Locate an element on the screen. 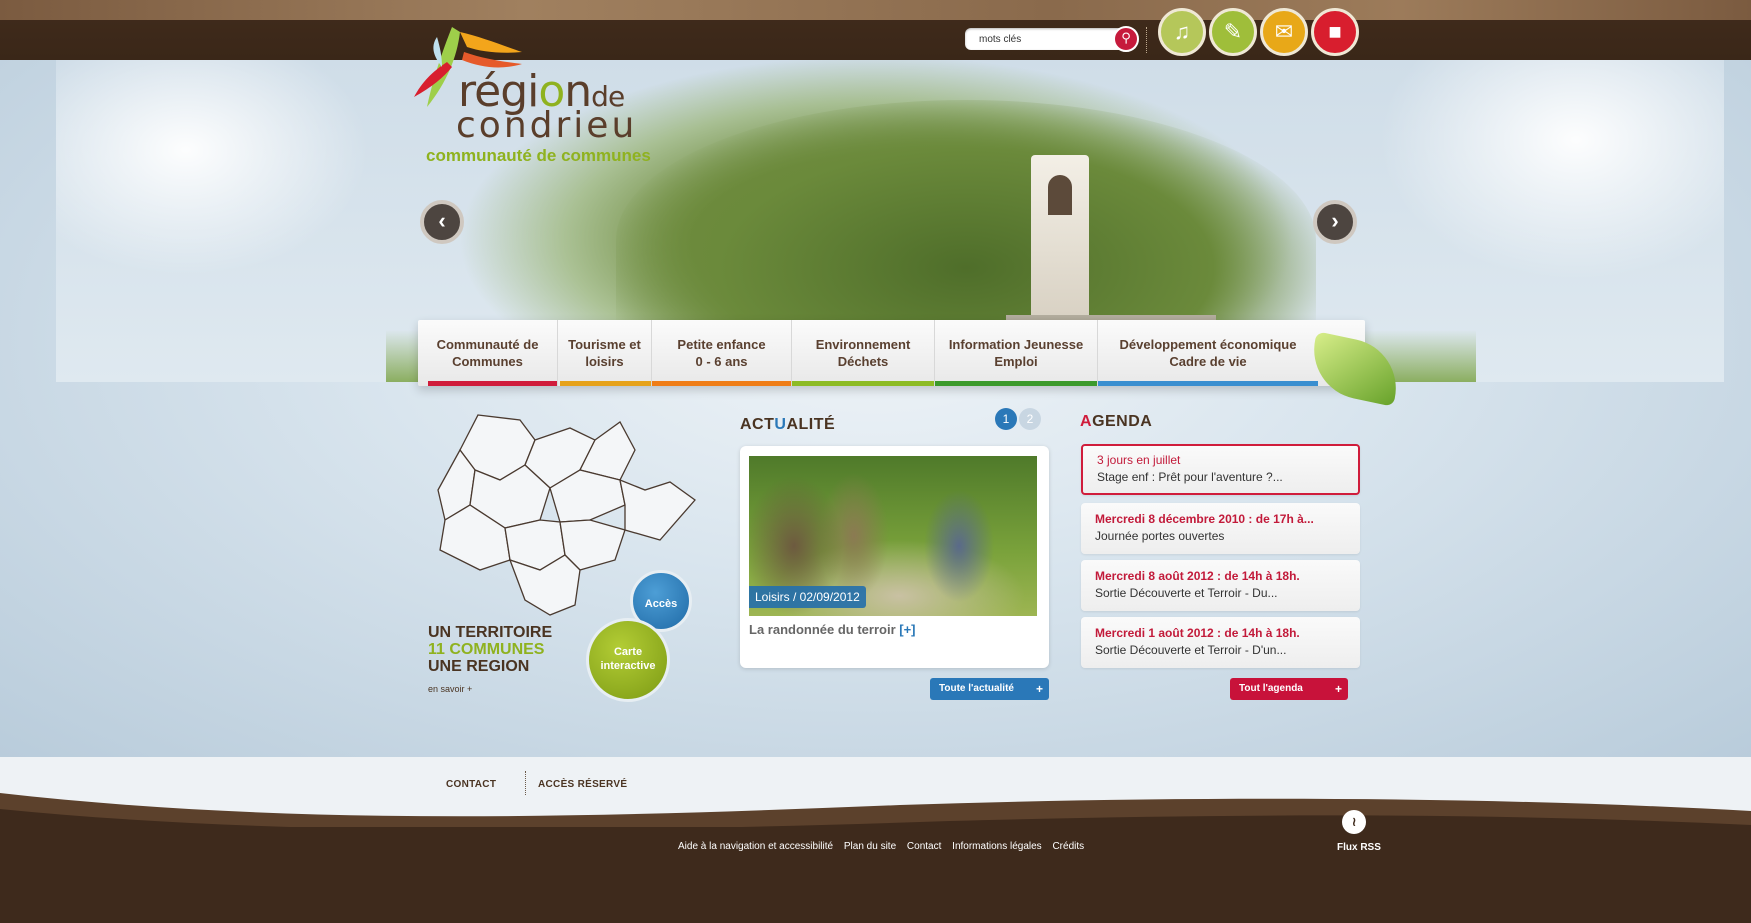 The height and width of the screenshot is (923, 1751). slider-prev-button: ‹ is located at coordinates (442, 222).